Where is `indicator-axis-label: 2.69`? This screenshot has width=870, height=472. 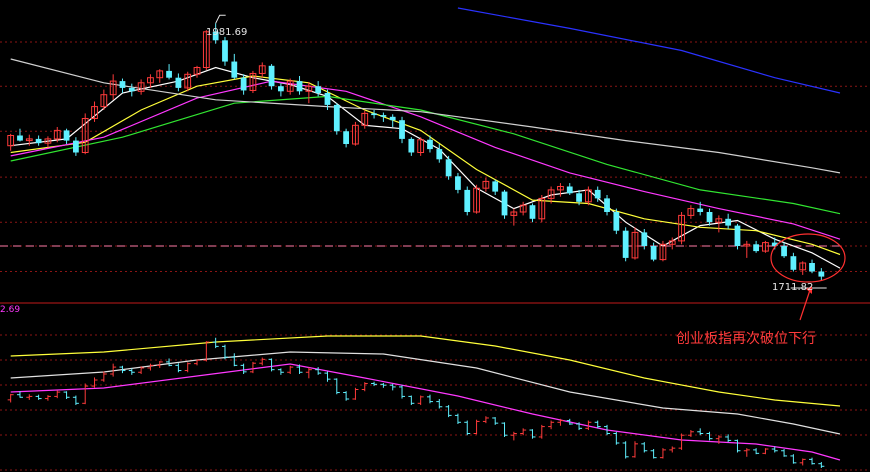 indicator-axis-label: 2.69 is located at coordinates (10, 310).